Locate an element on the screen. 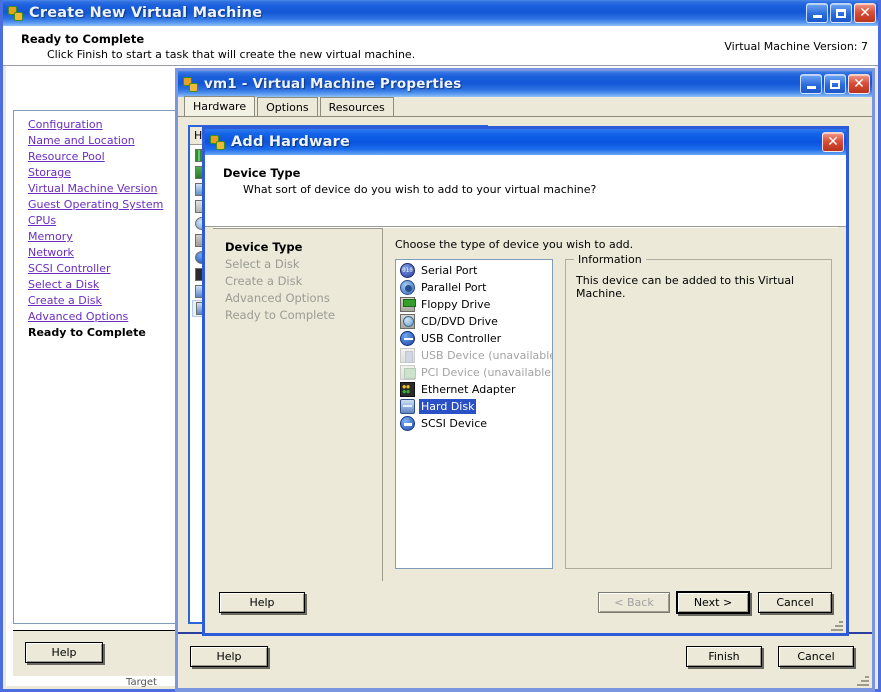  wizard-header-title: Ready to Complete is located at coordinates (83, 39).